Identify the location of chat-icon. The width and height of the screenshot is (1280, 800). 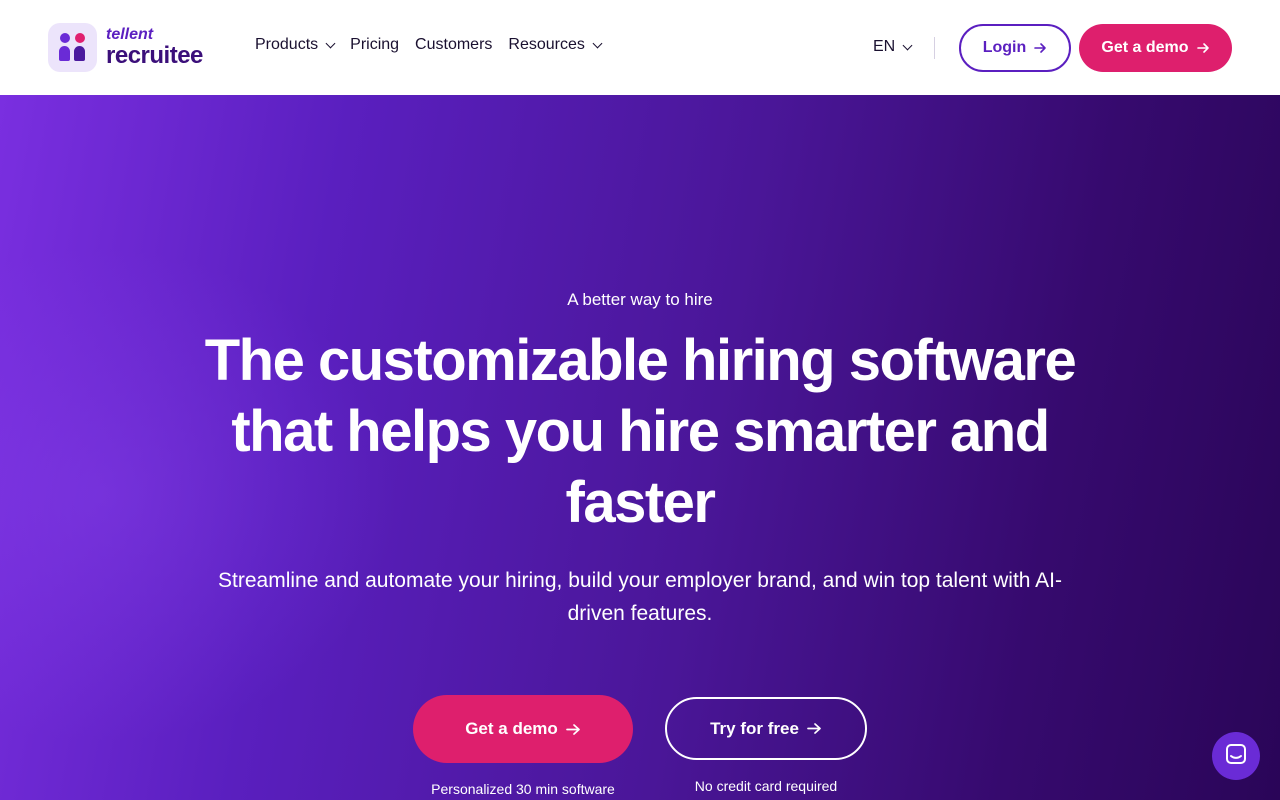
(1236, 756).